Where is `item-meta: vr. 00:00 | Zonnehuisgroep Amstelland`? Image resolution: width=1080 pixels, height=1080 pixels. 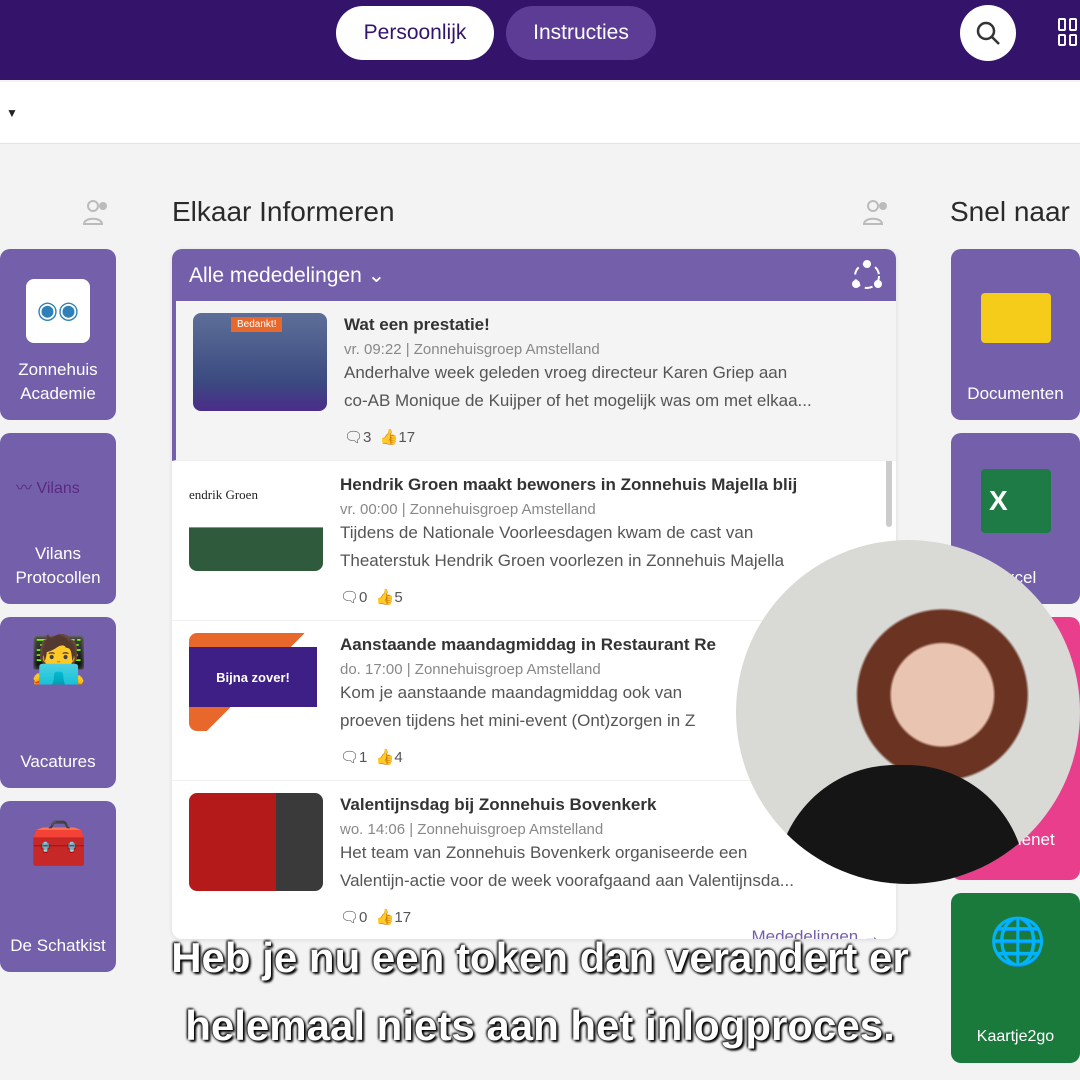 item-meta: vr. 00:00 | Zonnehuisgroep Amstelland is located at coordinates (468, 509).